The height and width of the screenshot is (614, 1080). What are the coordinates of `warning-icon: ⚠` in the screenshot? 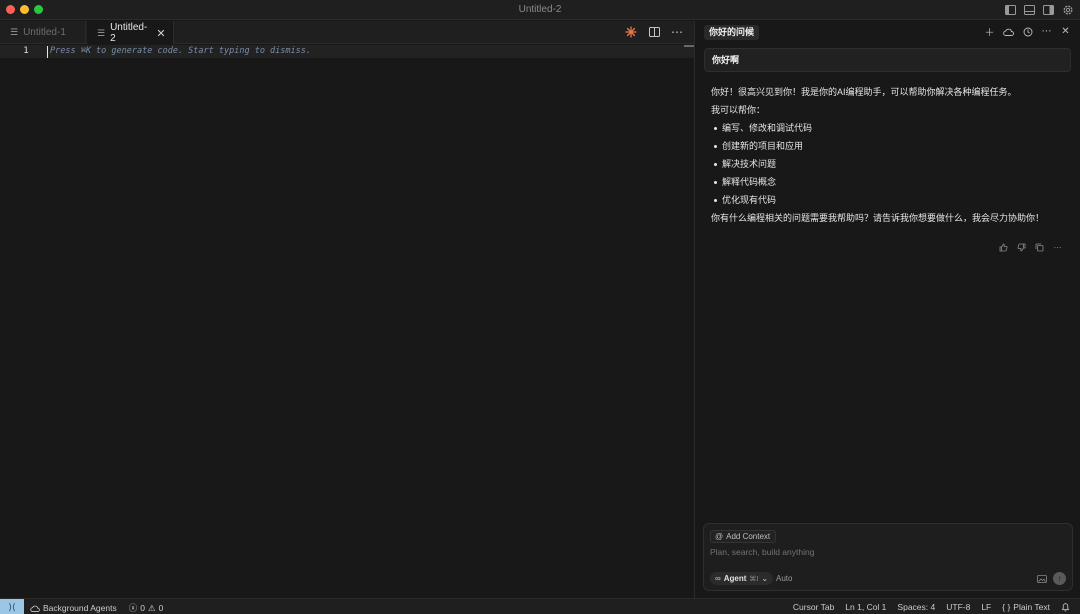 It's located at (151, 607).